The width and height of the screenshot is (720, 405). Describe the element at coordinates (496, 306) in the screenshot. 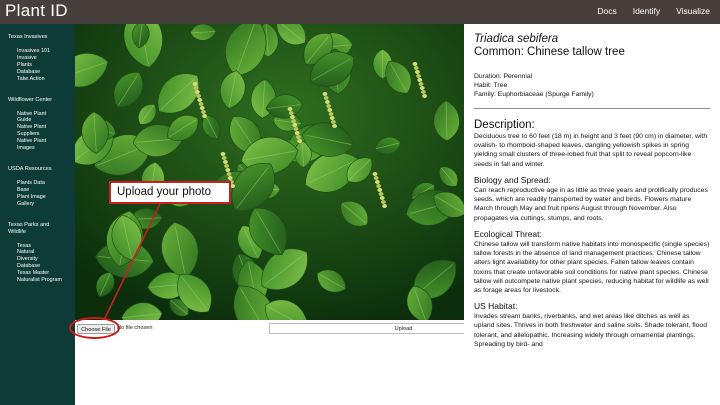

I see `habitat-heading: US Habitat:` at that location.